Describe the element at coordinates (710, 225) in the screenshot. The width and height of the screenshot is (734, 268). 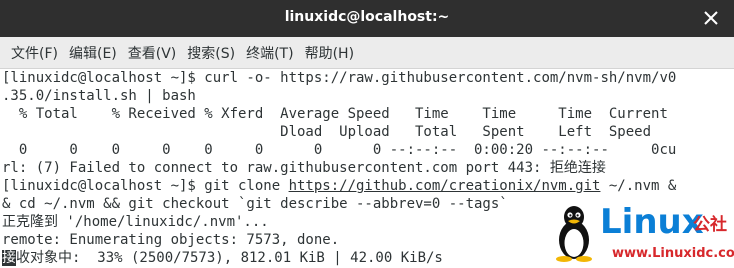
I see `watermark-brand-cn: 公社` at that location.